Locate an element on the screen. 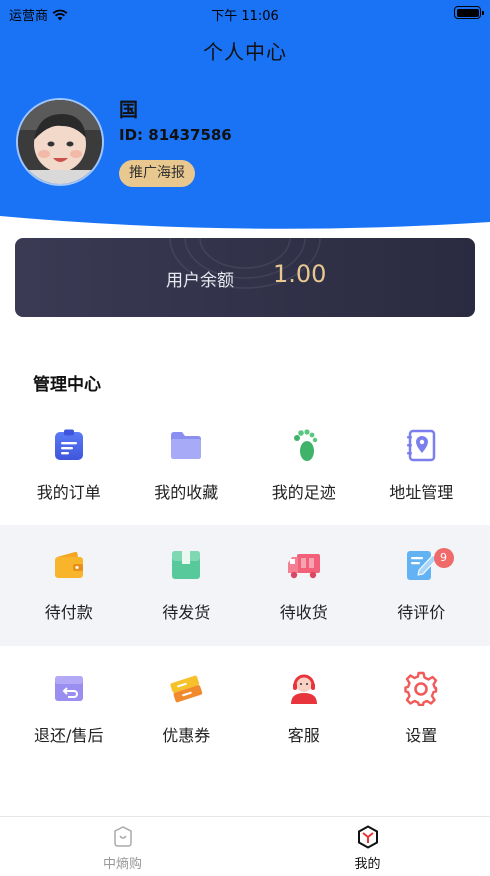 This screenshot has width=490, height=876. grid-label: 优惠券 is located at coordinates (186, 735).